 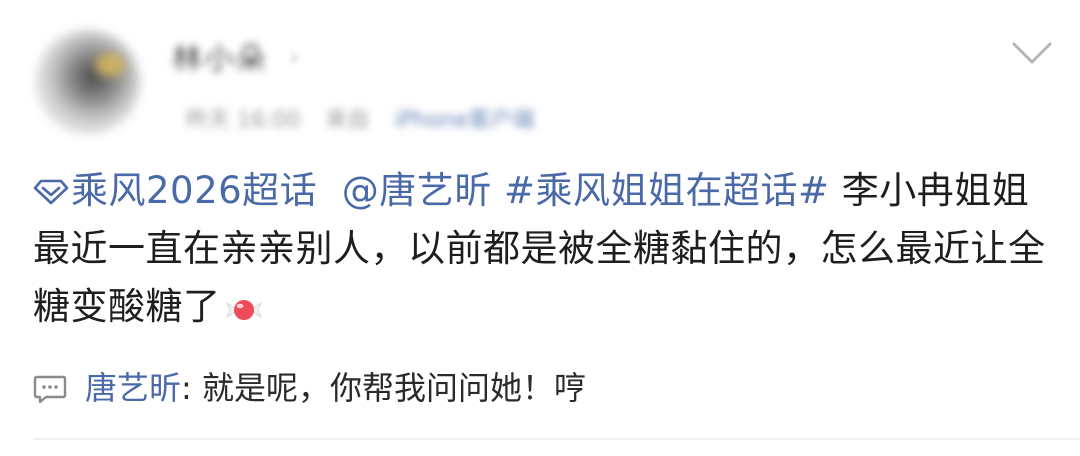 What do you see at coordinates (50, 384) in the screenshot?
I see `comment-bubble-icon` at bounding box center [50, 384].